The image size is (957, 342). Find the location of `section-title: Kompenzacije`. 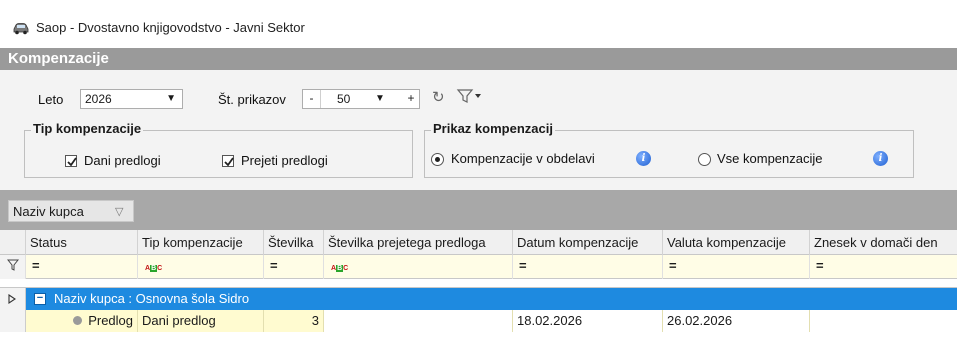

section-title: Kompenzacije is located at coordinates (58, 58).